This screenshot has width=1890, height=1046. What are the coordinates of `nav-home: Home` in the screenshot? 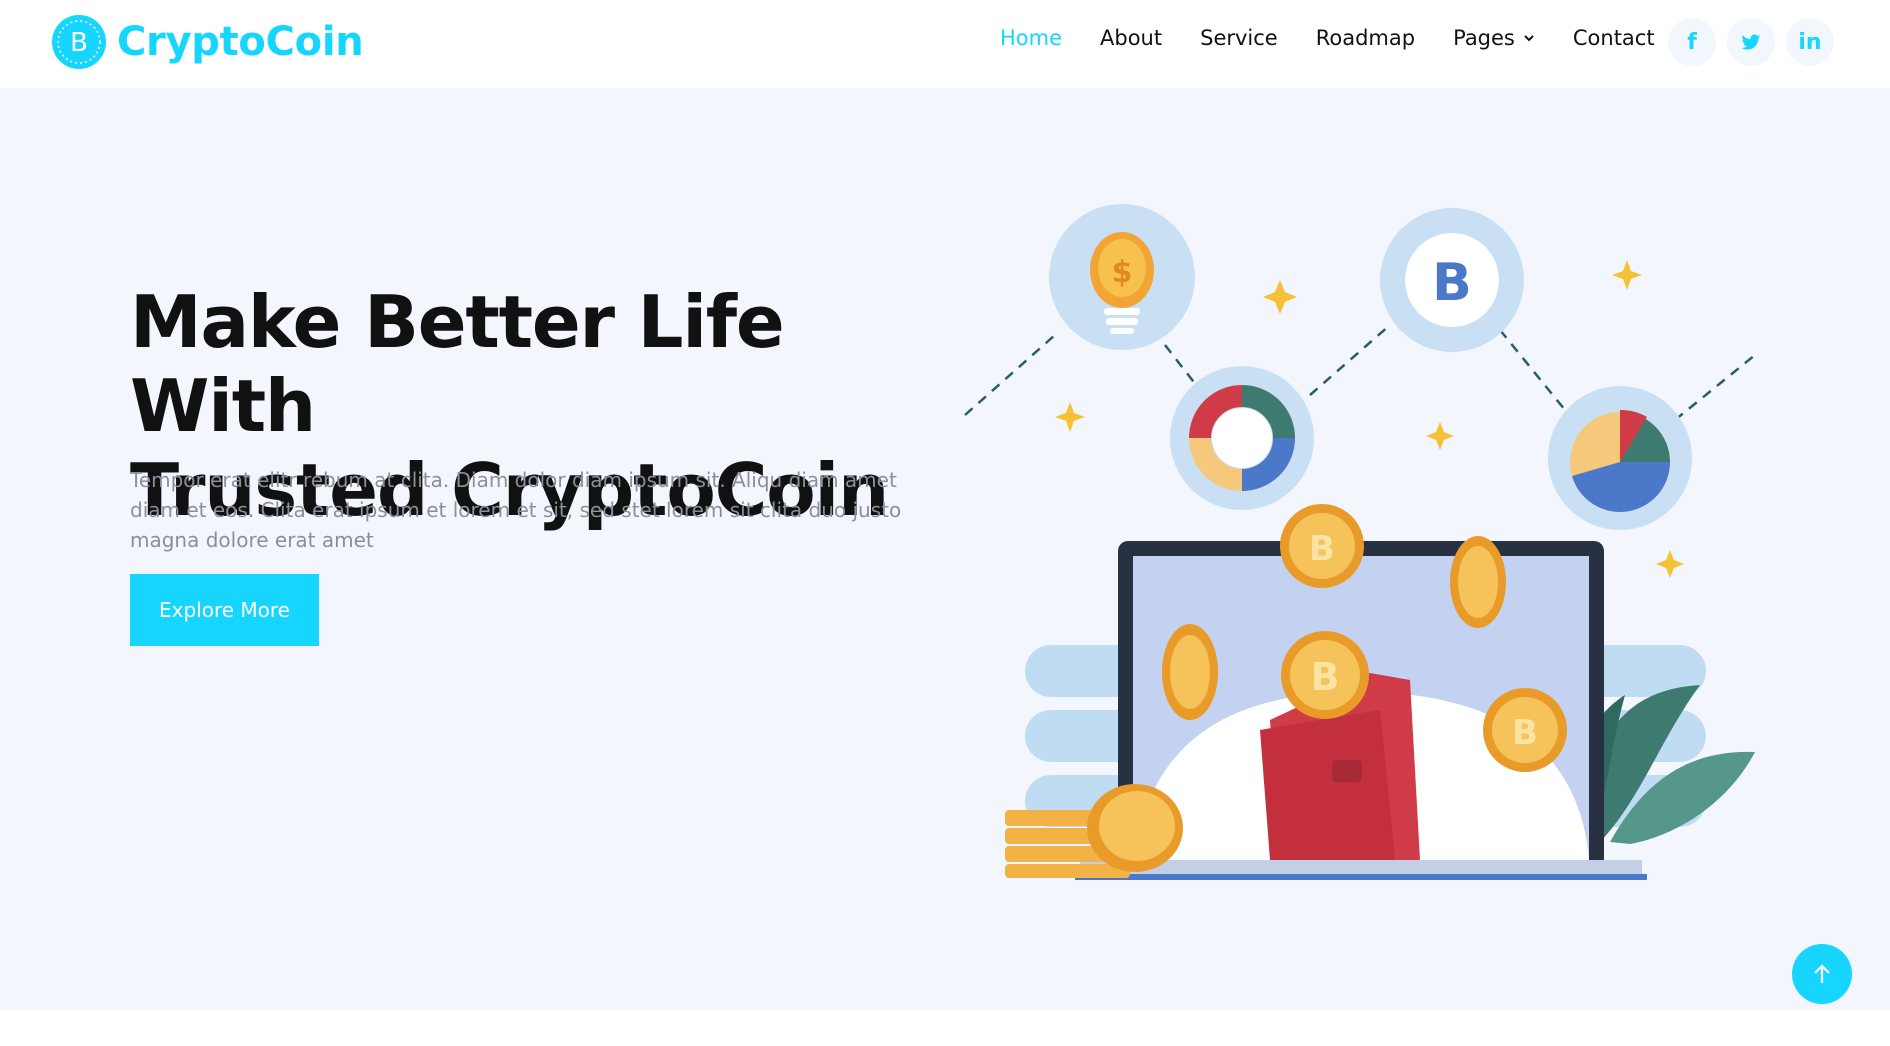 It's located at (1031, 38).